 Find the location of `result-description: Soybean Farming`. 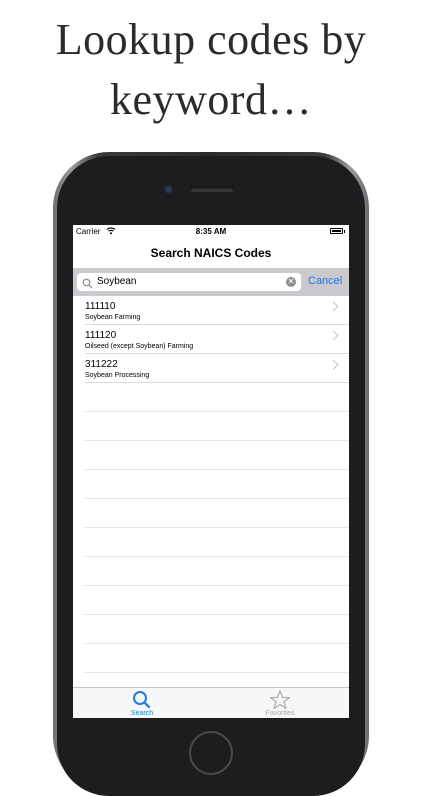

result-description: Soybean Farming is located at coordinates (113, 317).